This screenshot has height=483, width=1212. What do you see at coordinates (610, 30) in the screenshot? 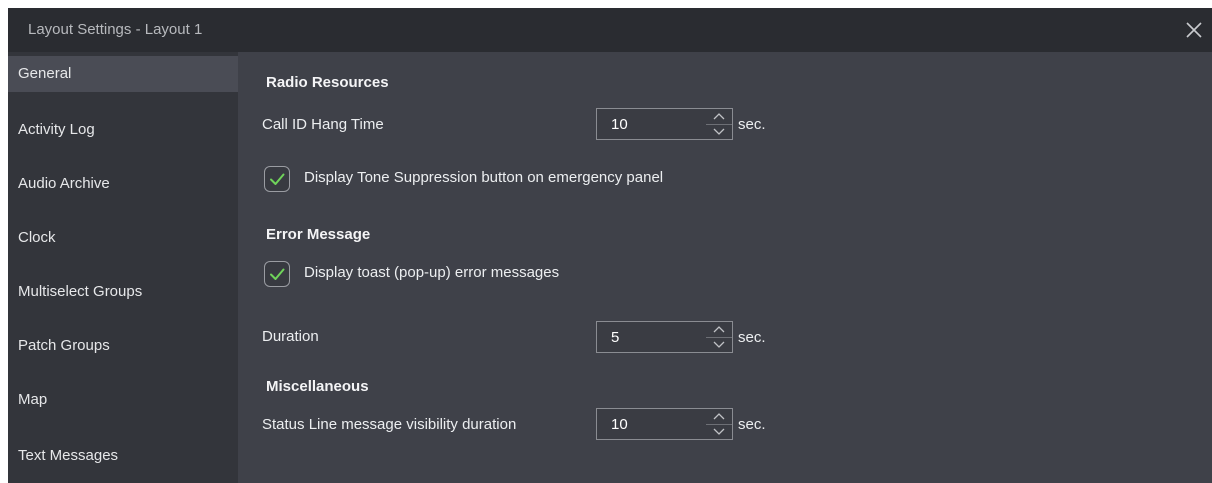
I see `title-bar: Layout Settings - Layout 1` at bounding box center [610, 30].